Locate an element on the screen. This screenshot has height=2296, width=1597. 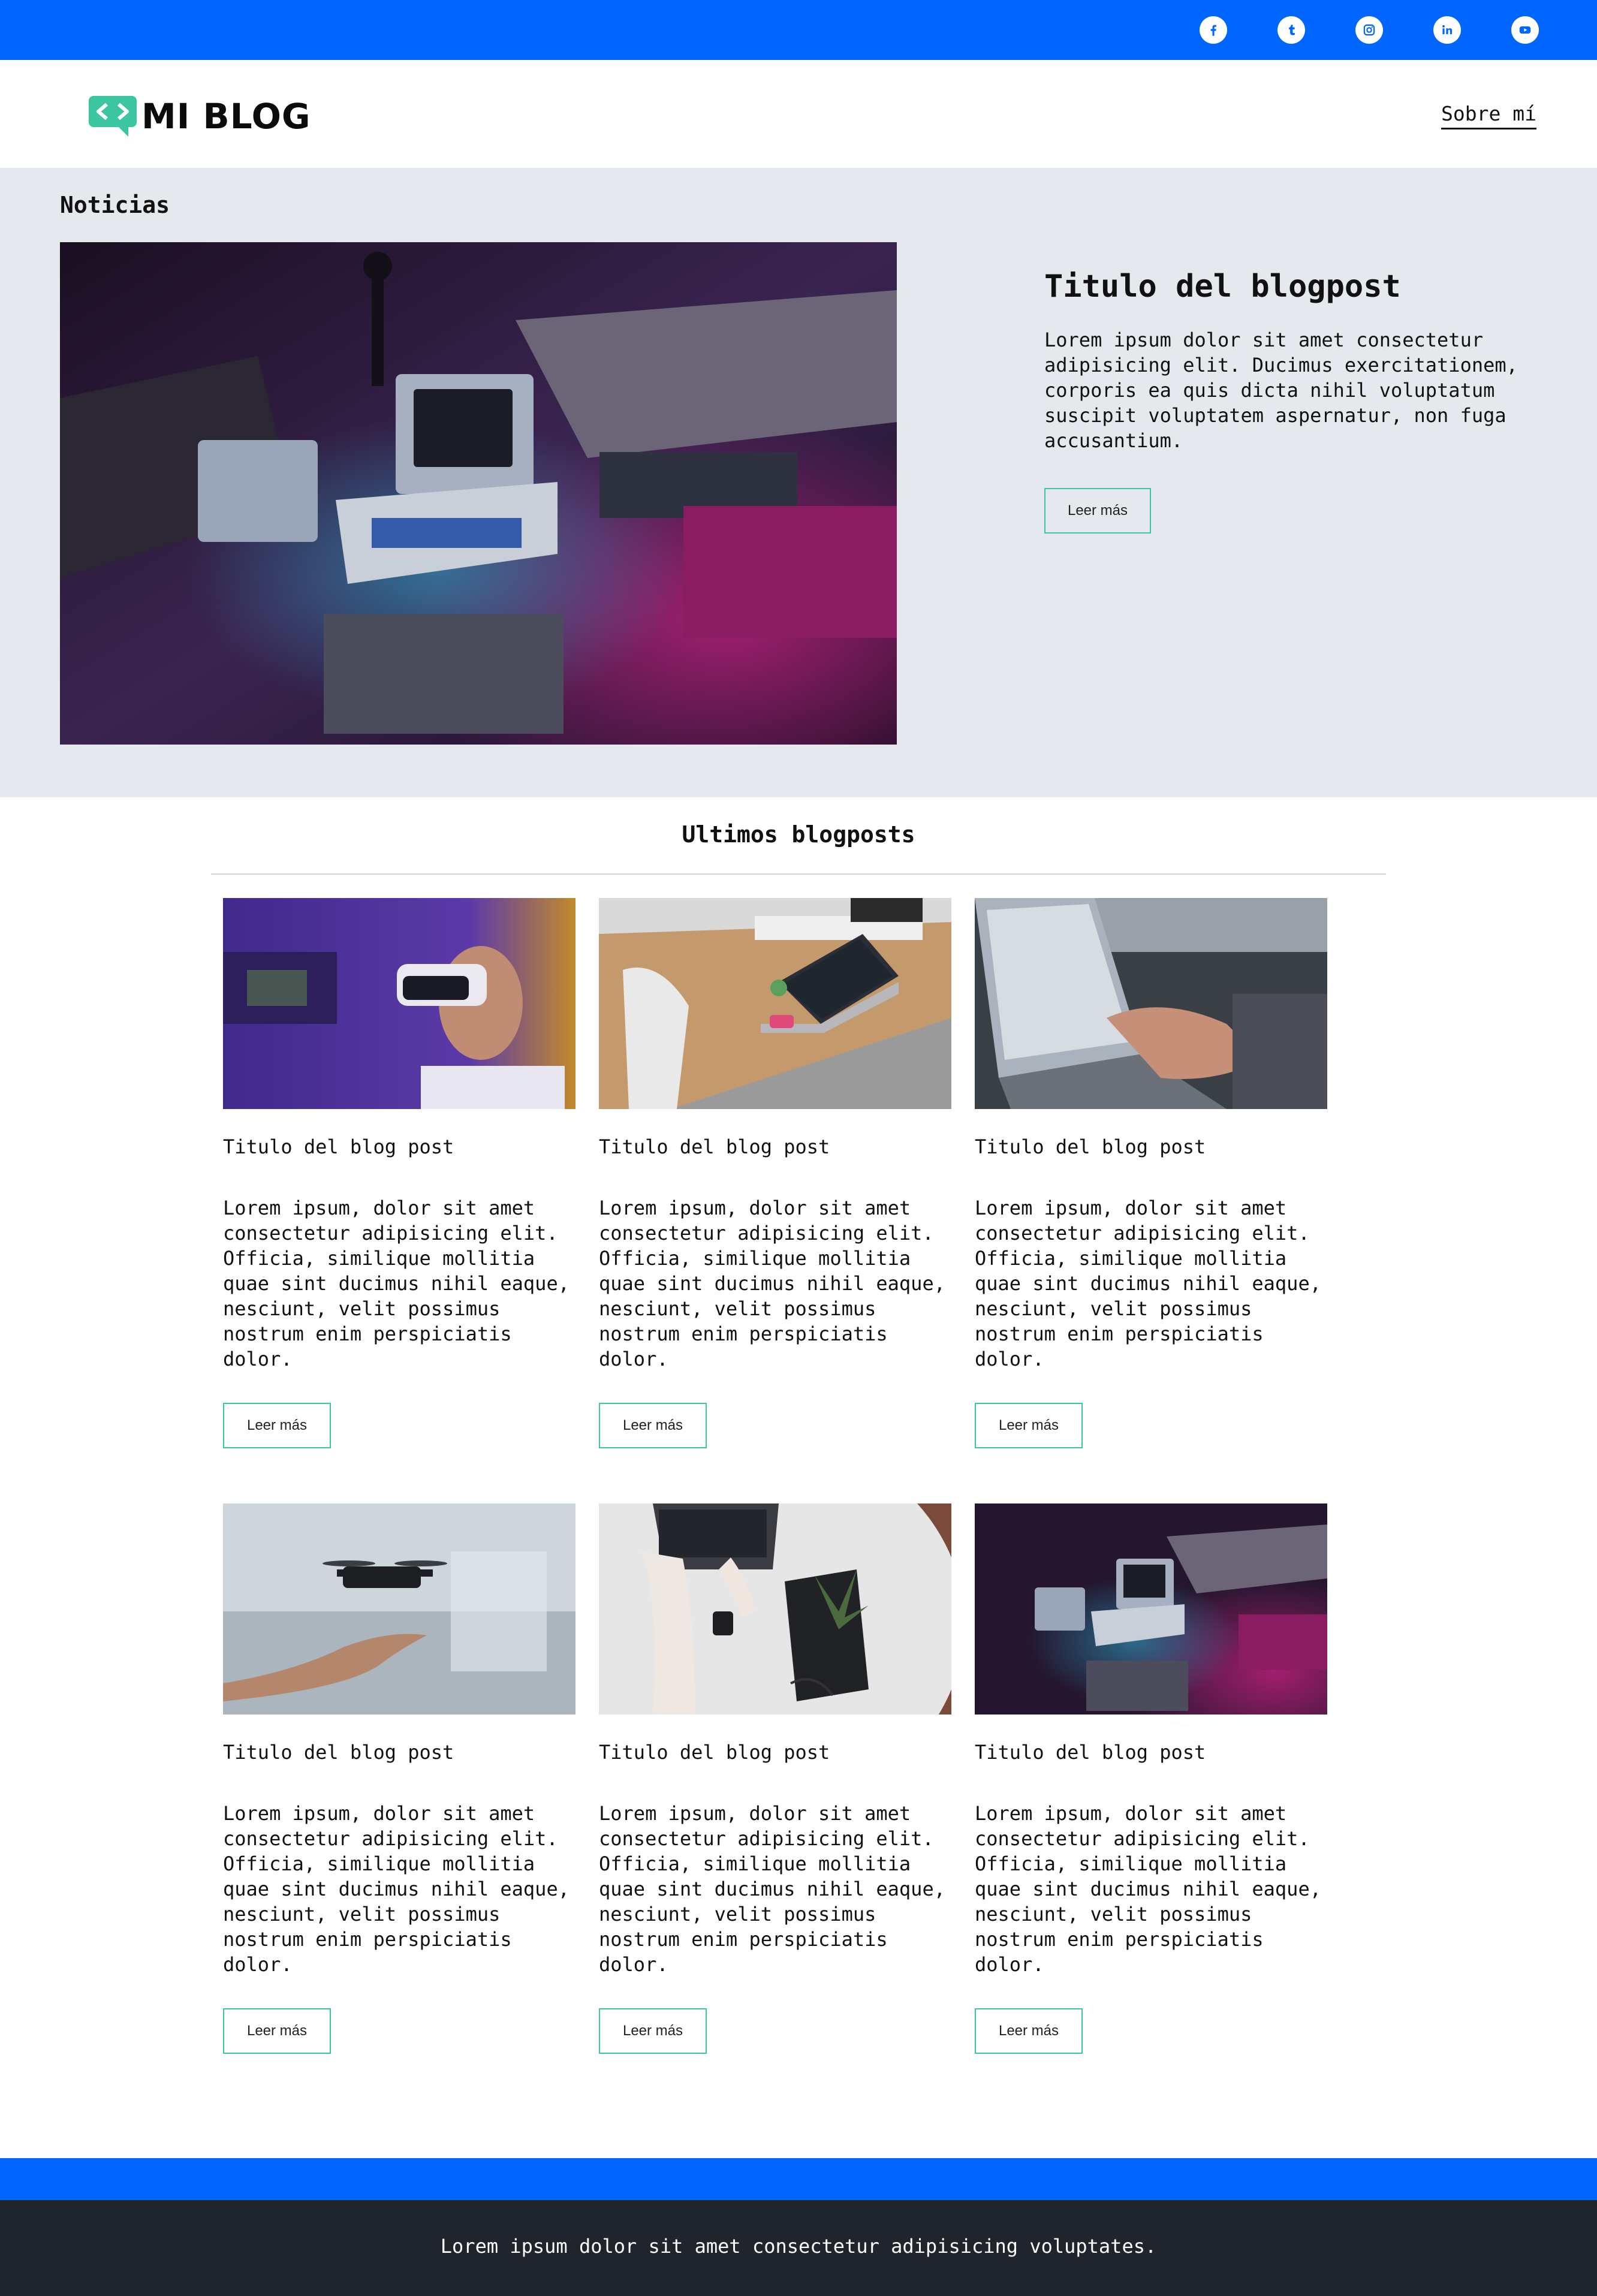
latest-title: Ultimos blogposts is located at coordinates (798, 834).